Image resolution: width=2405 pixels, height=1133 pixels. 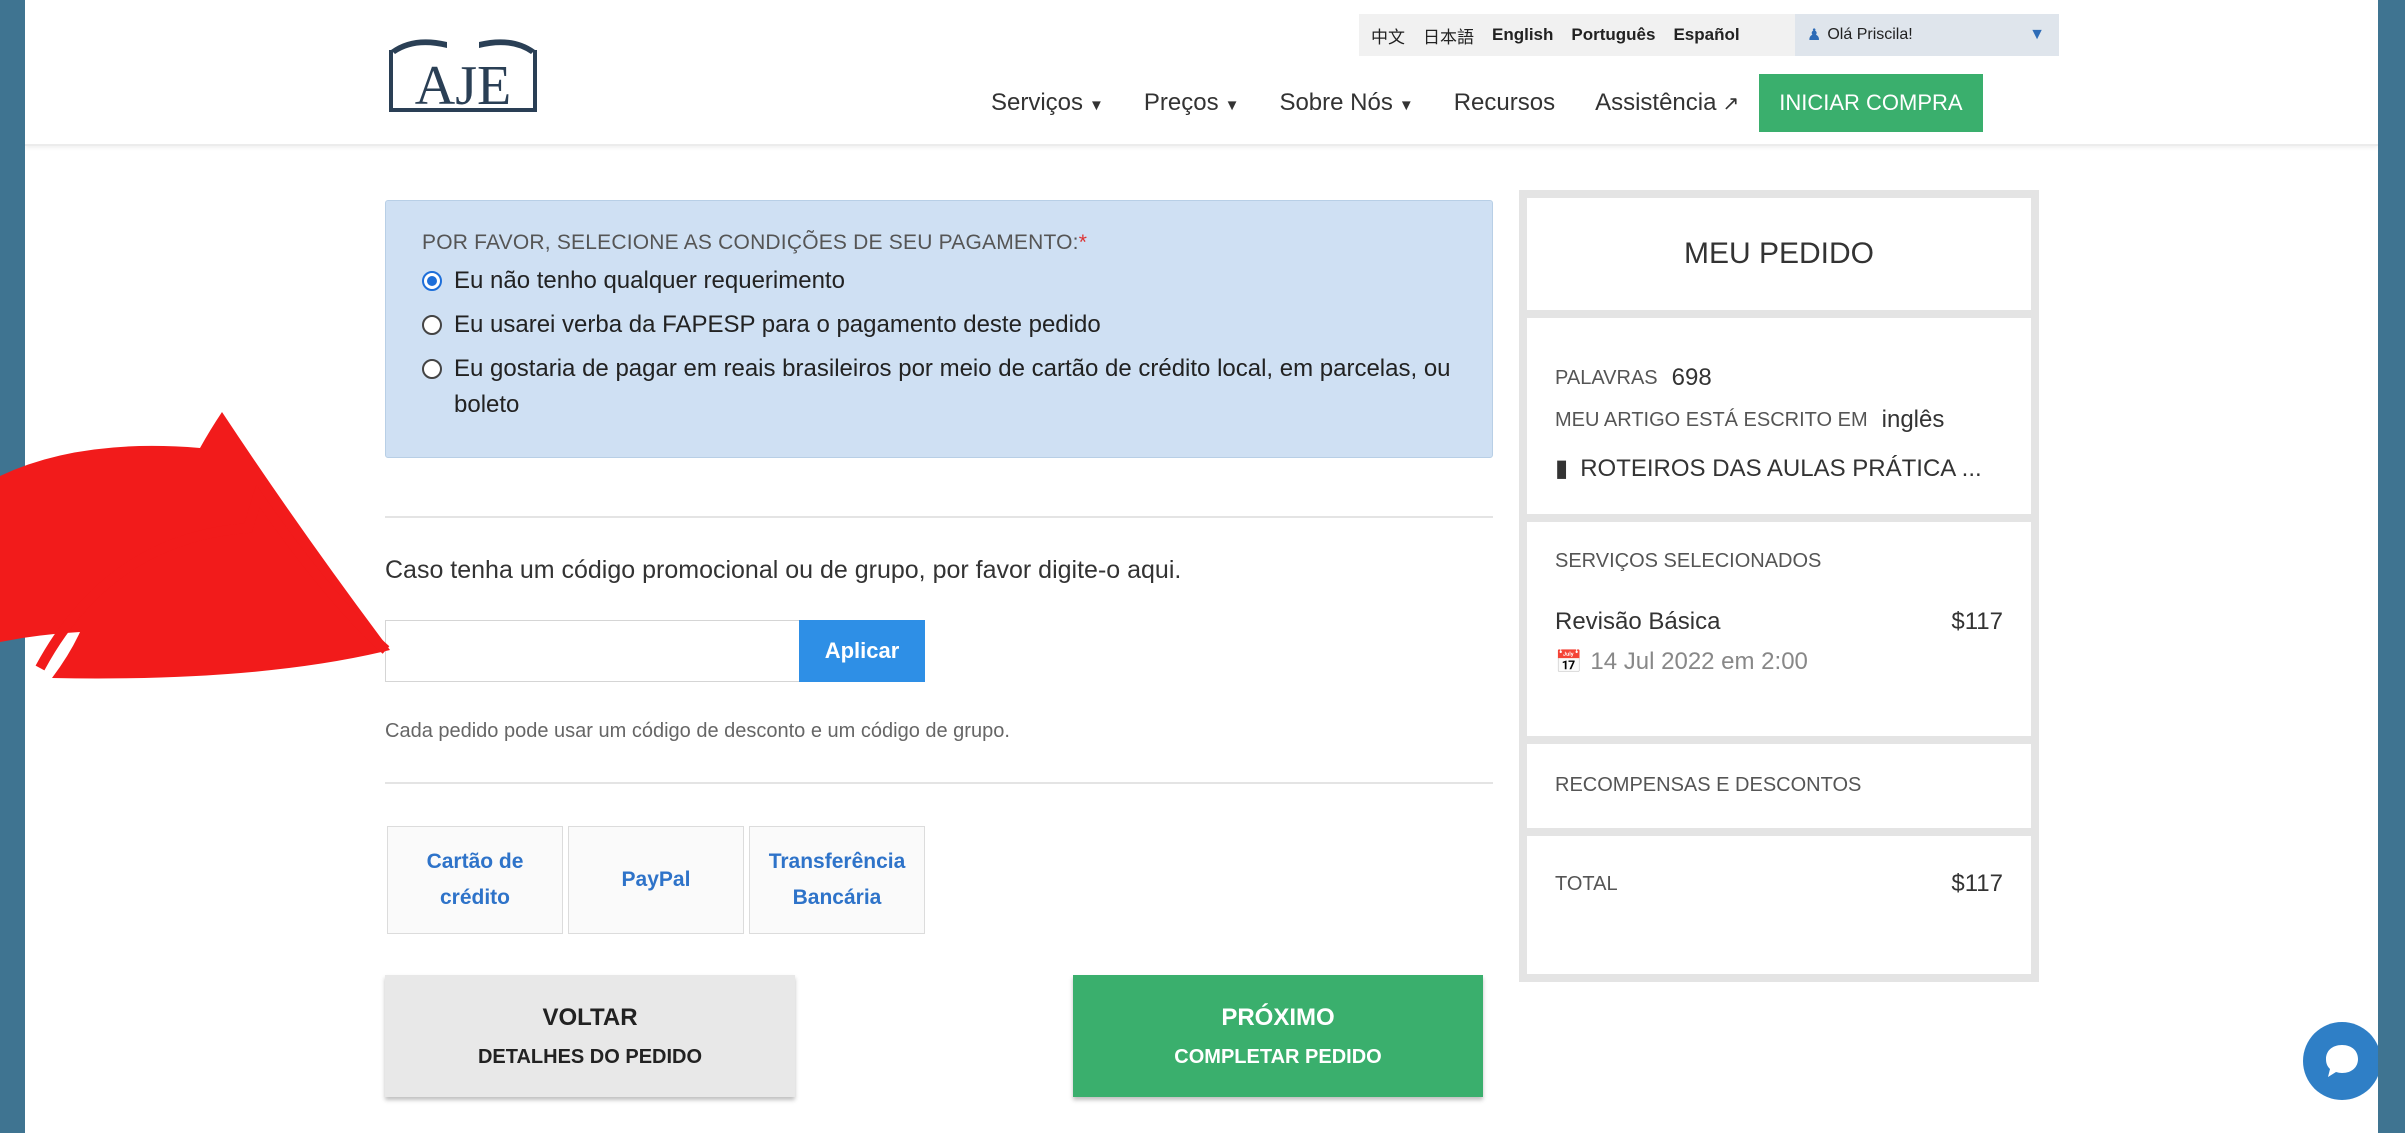 What do you see at coordinates (592, 651) in the screenshot?
I see `promo-code-input` at bounding box center [592, 651].